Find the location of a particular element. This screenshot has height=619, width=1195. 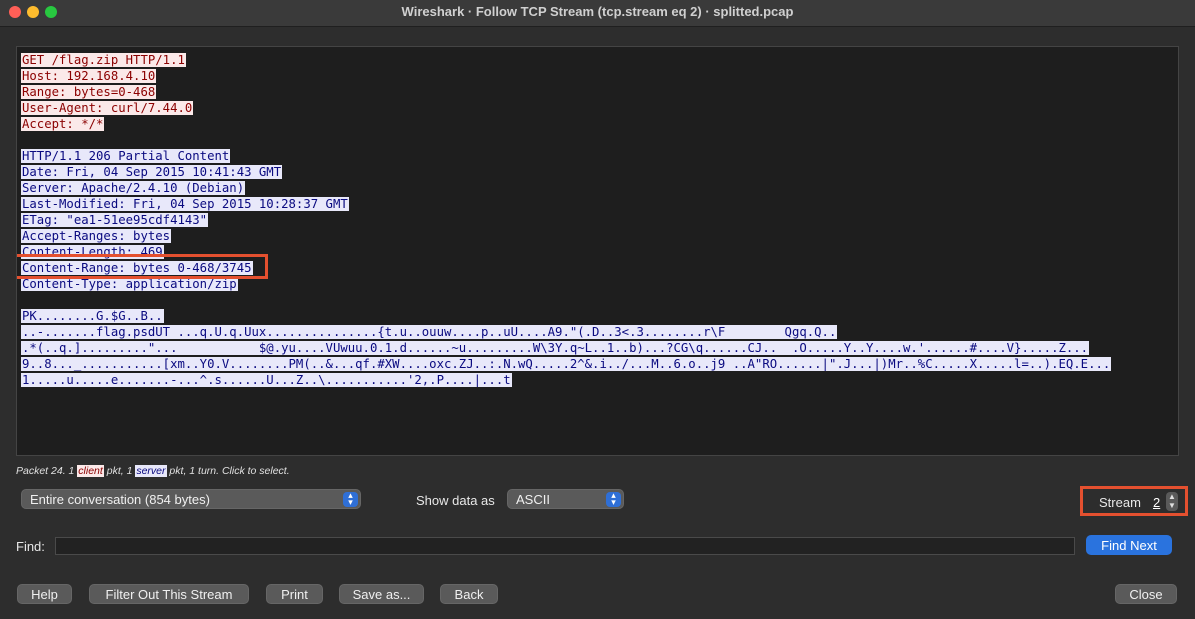

client-tag: client is located at coordinates (90, 471).